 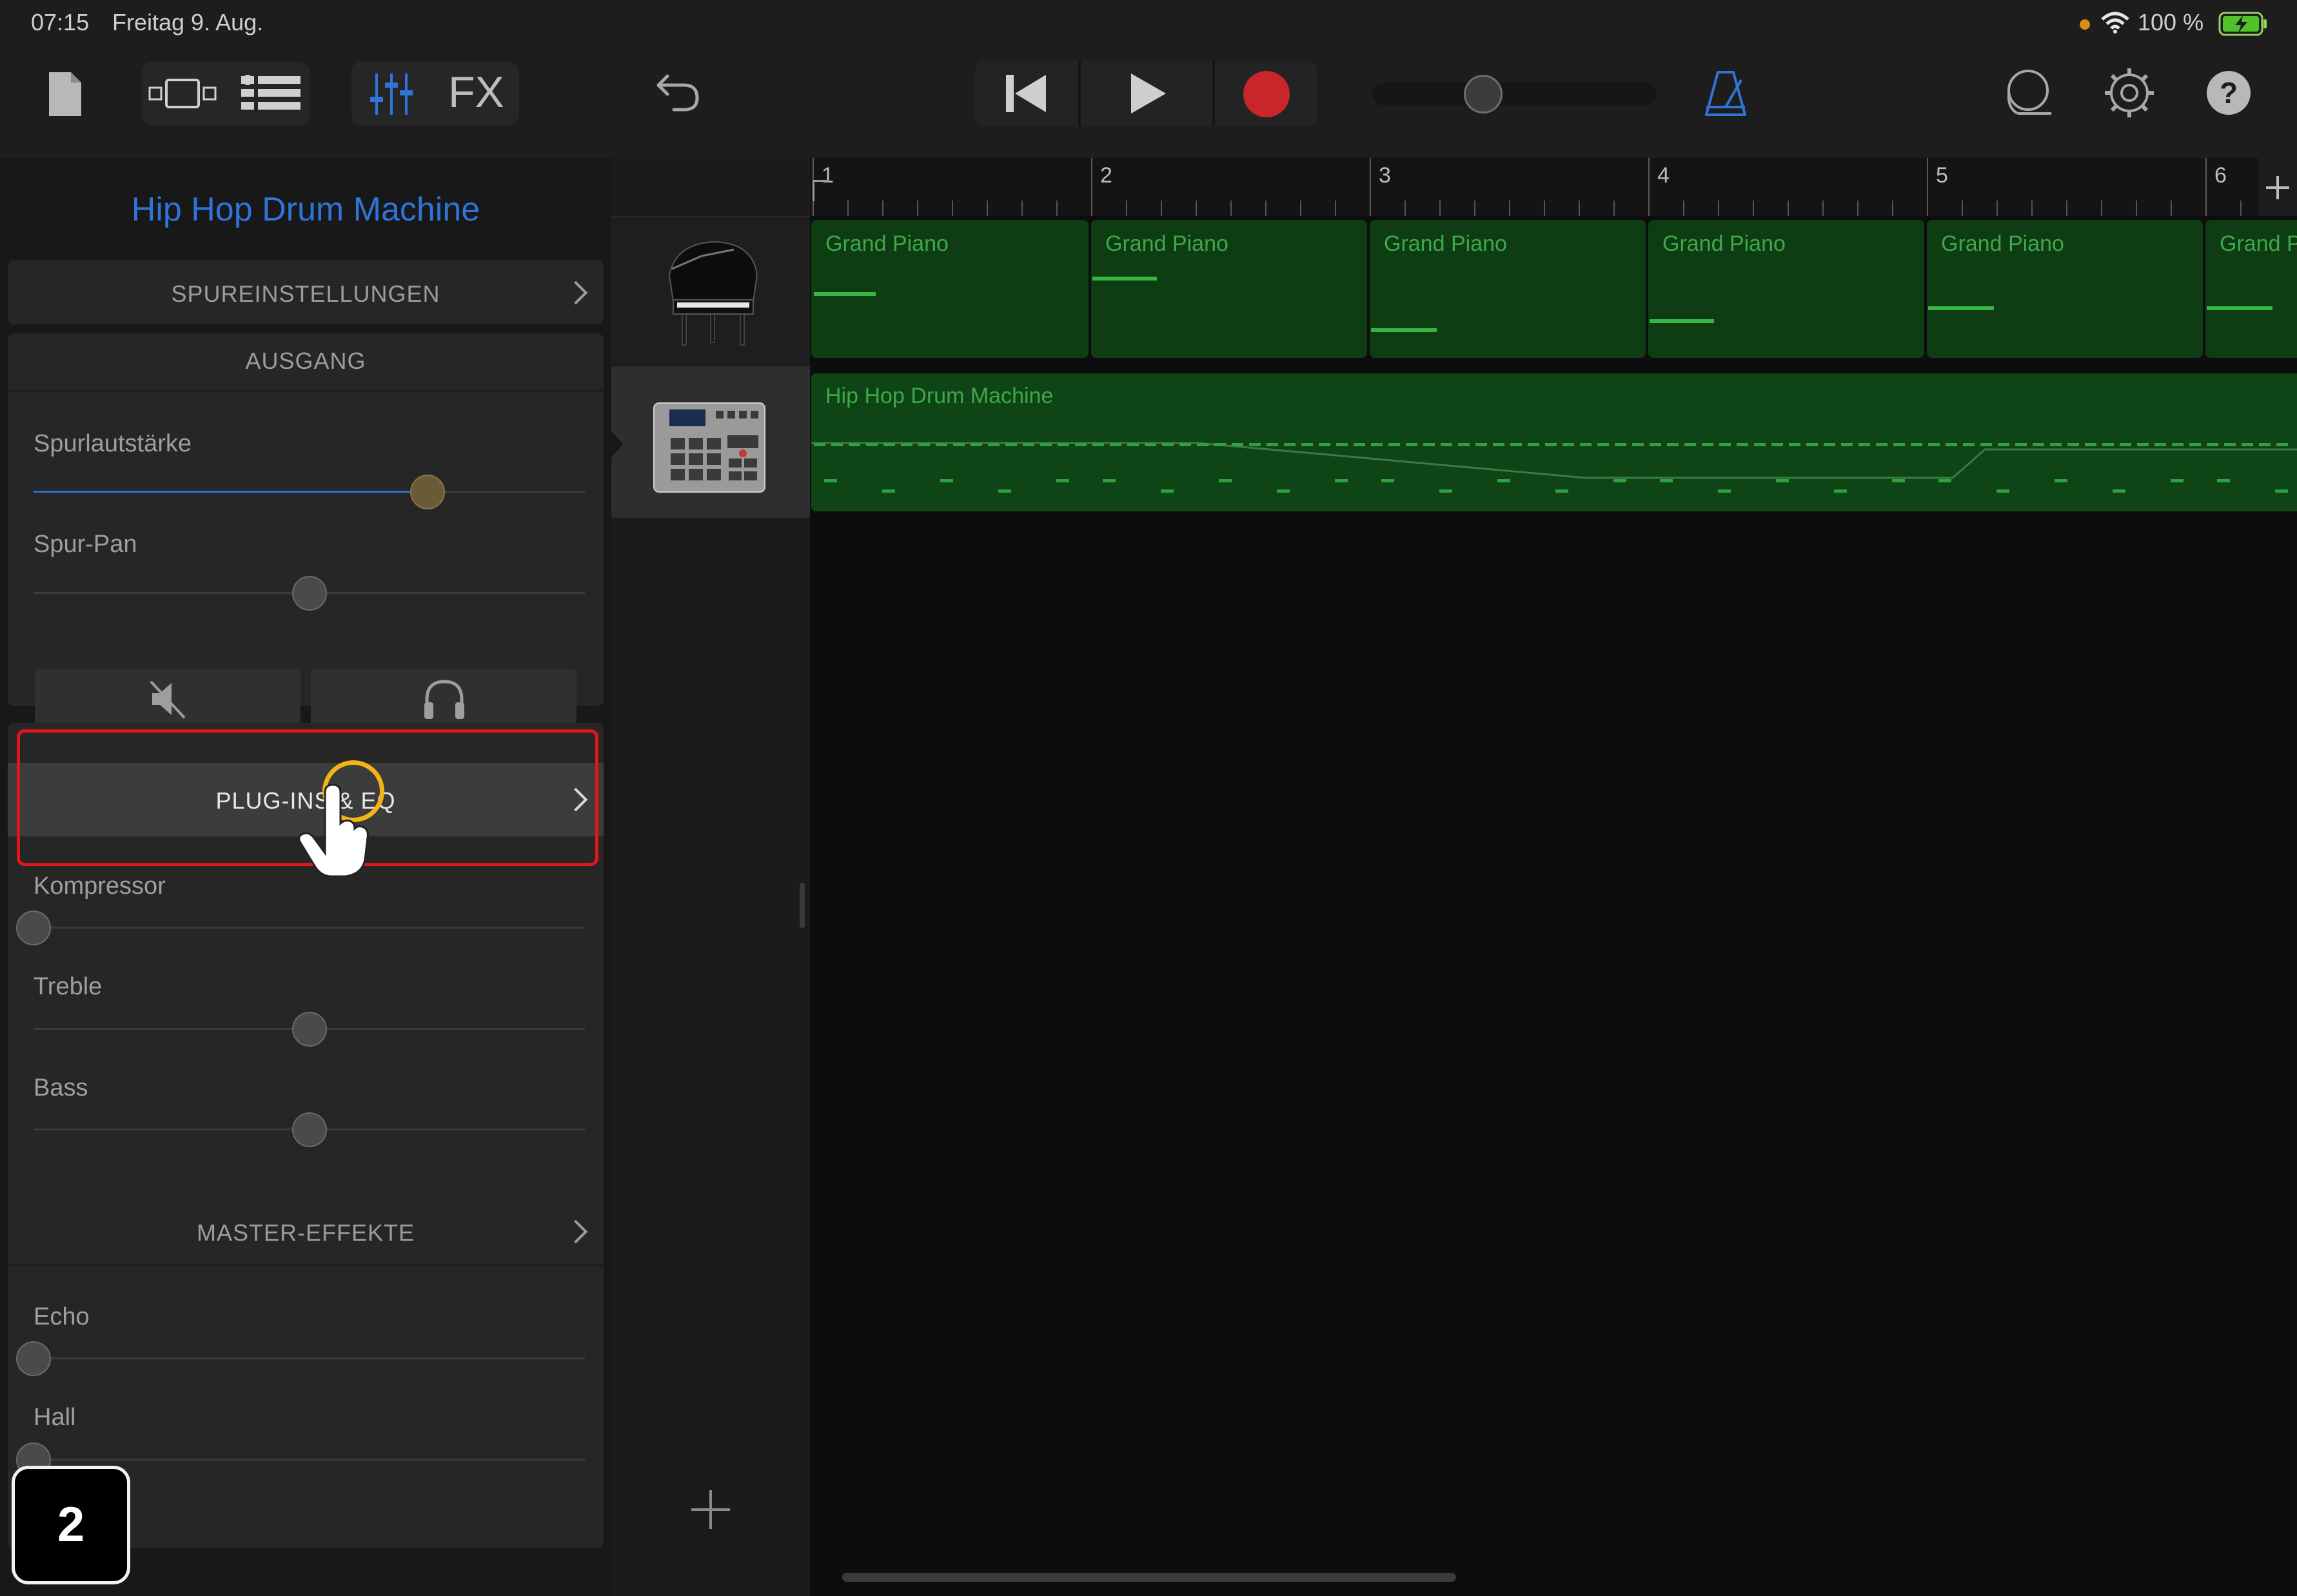 I want to click on master-effects-button: MASTER-EFFEKTE, so click(x=306, y=1232).